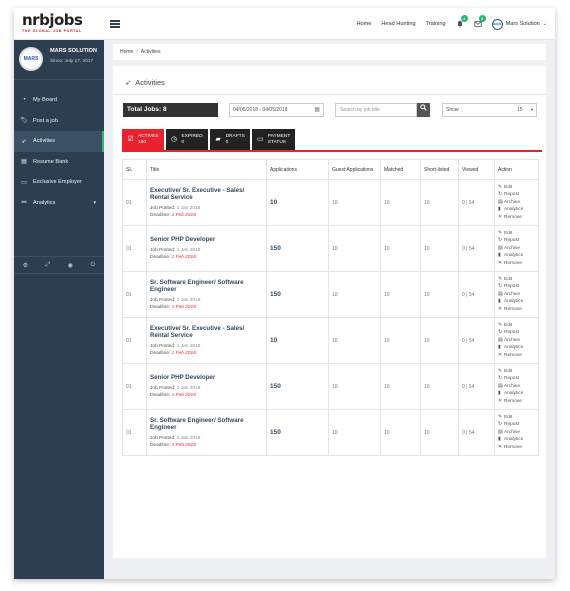 The width and height of the screenshot is (570, 591). What do you see at coordinates (25, 265) in the screenshot?
I see `settings-icon: ⚙` at bounding box center [25, 265].